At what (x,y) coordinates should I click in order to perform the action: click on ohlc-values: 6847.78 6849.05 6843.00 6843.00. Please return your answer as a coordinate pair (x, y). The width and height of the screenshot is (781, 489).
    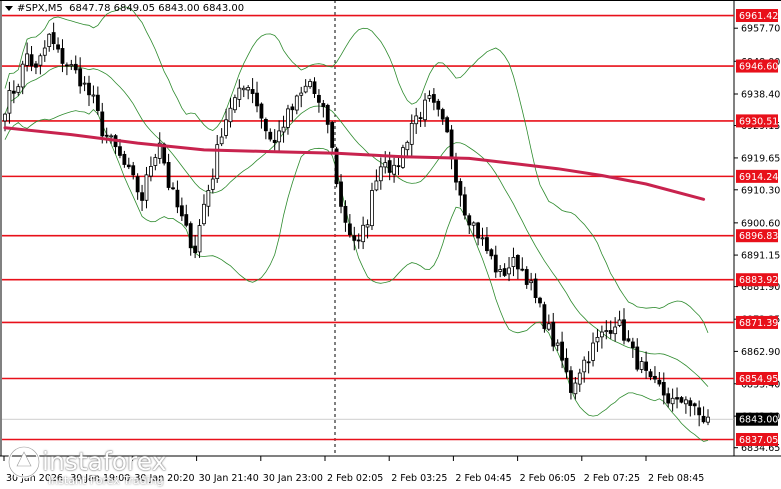
    Looking at the image, I should click on (157, 8).